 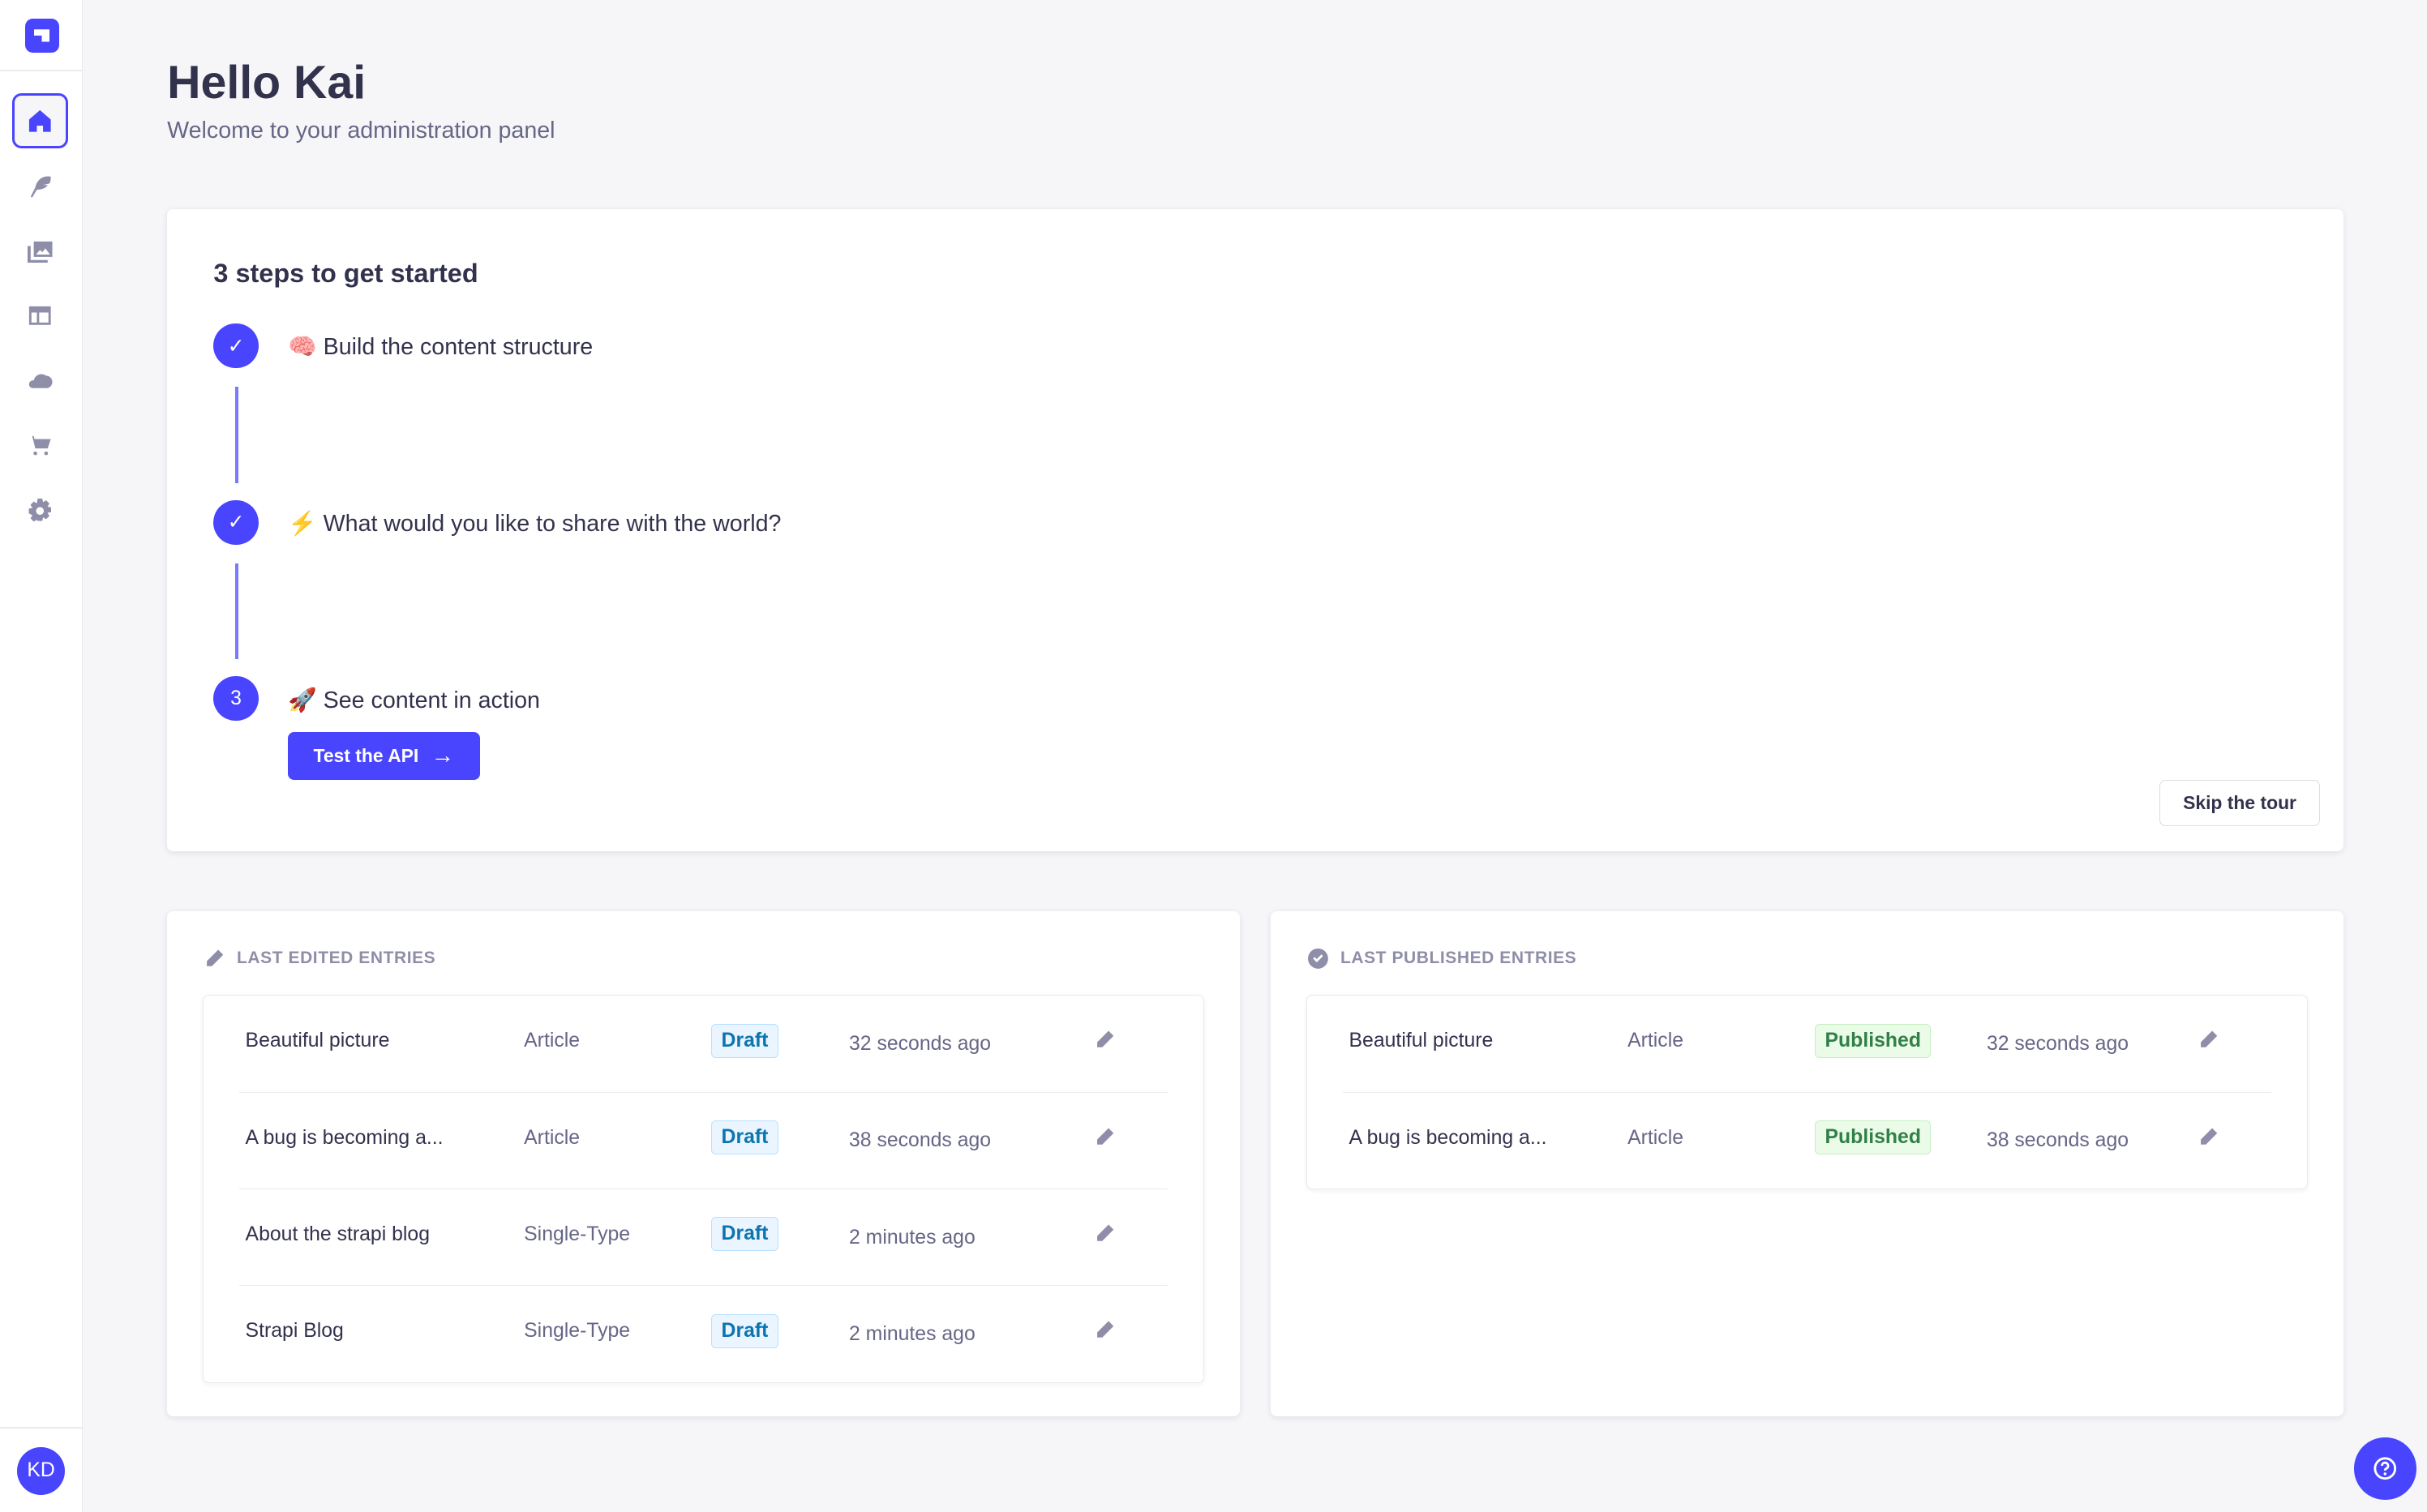 What do you see at coordinates (338, 1234) in the screenshot?
I see `entry-title: About the strapi blog` at bounding box center [338, 1234].